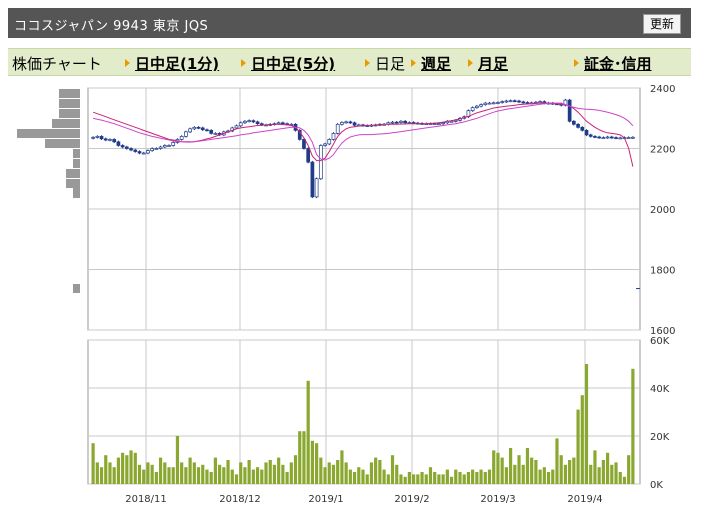 This screenshot has width=703, height=530. Describe the element at coordinates (660, 389) in the screenshot. I see `volume-tick-label: 40K` at that location.